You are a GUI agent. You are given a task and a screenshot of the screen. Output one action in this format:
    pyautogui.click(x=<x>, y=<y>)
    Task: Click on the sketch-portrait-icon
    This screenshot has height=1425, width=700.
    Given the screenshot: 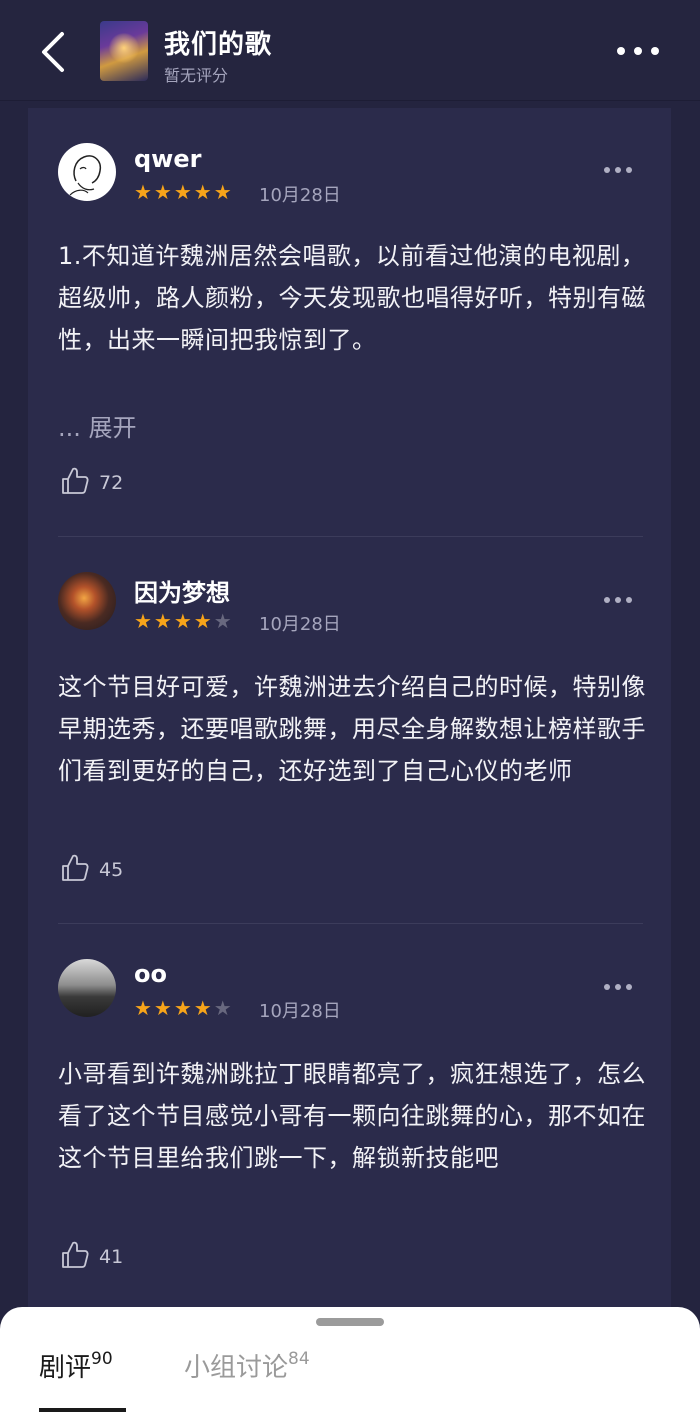 What is the action you would take?
    pyautogui.click(x=85, y=175)
    